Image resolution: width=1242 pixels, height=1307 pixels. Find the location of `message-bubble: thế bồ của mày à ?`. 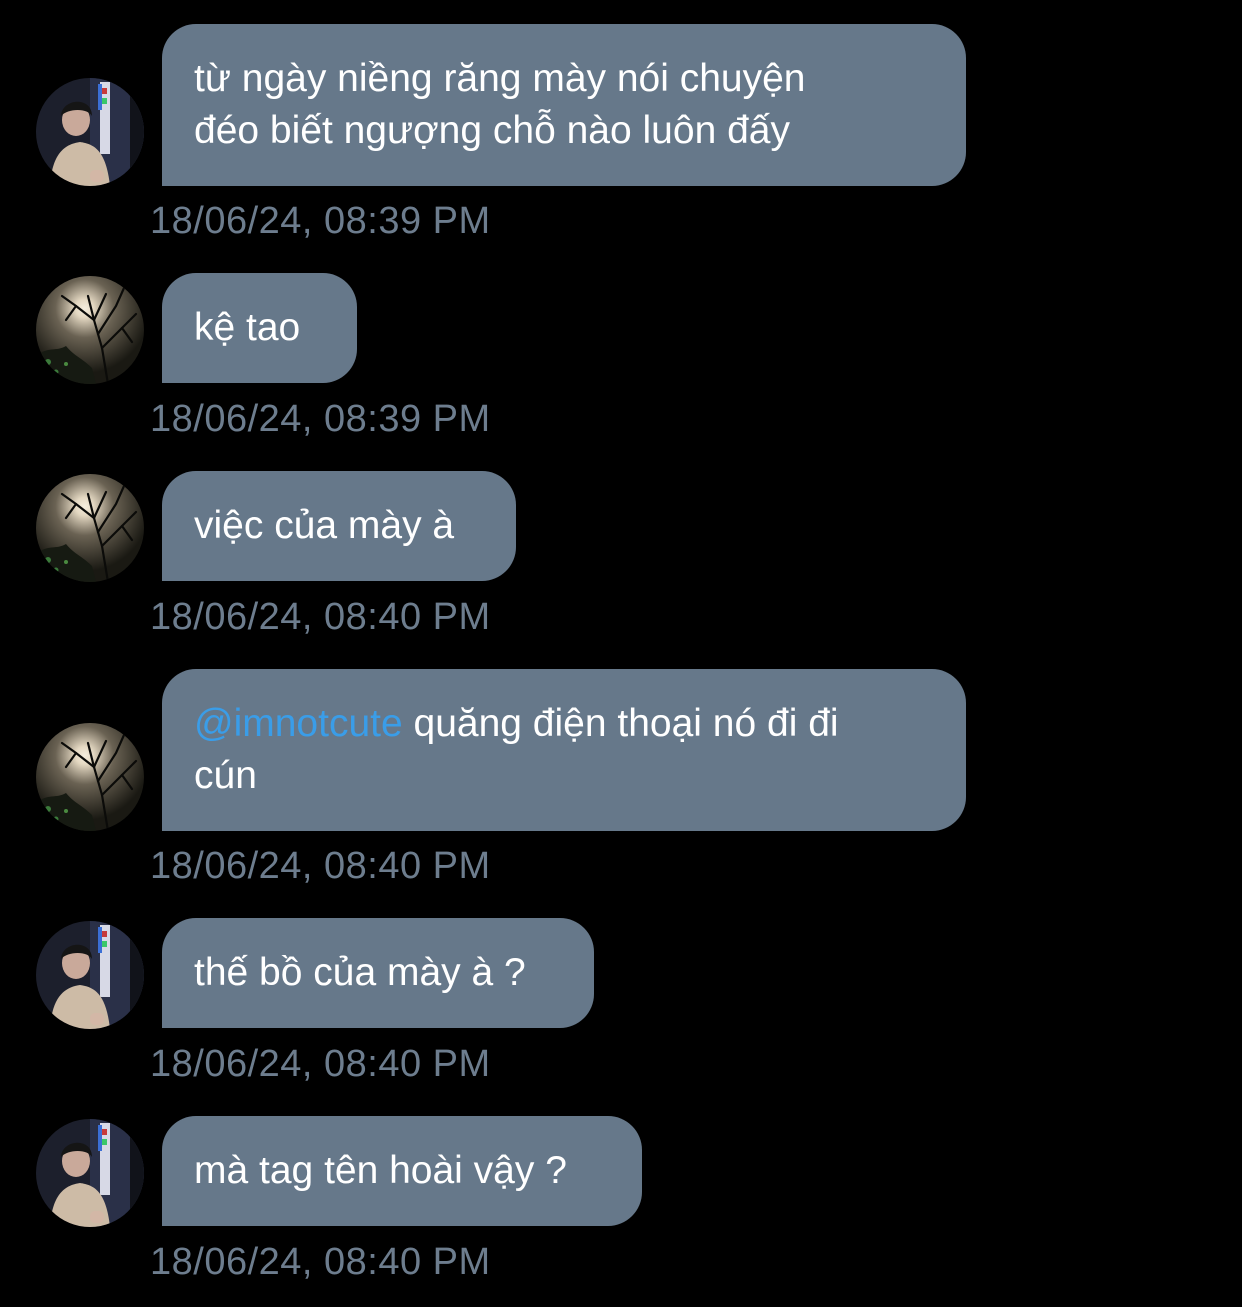

message-bubble: thế bồ của mày à ? is located at coordinates (378, 973).